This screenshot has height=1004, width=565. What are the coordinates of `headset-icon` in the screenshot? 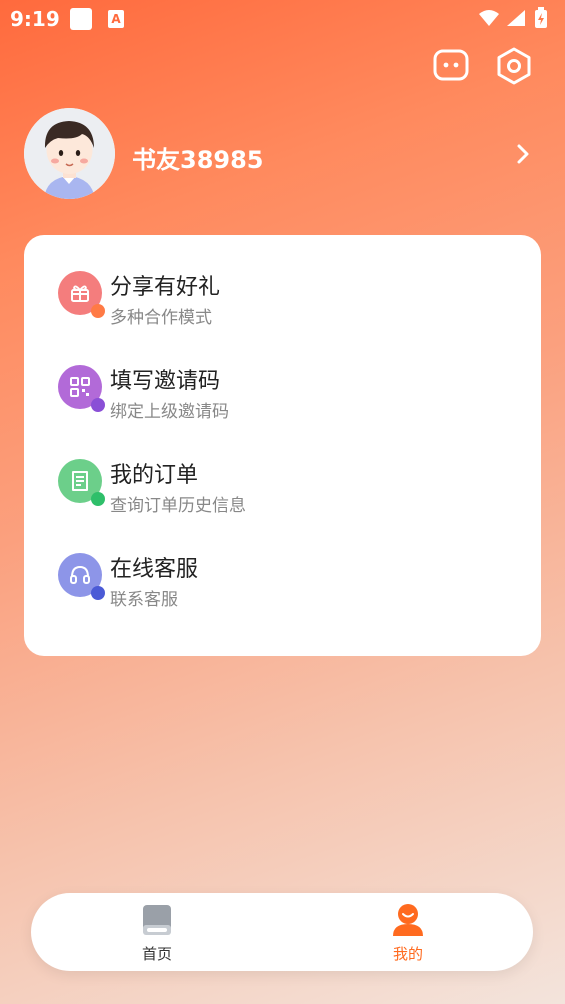 It's located at (81, 576).